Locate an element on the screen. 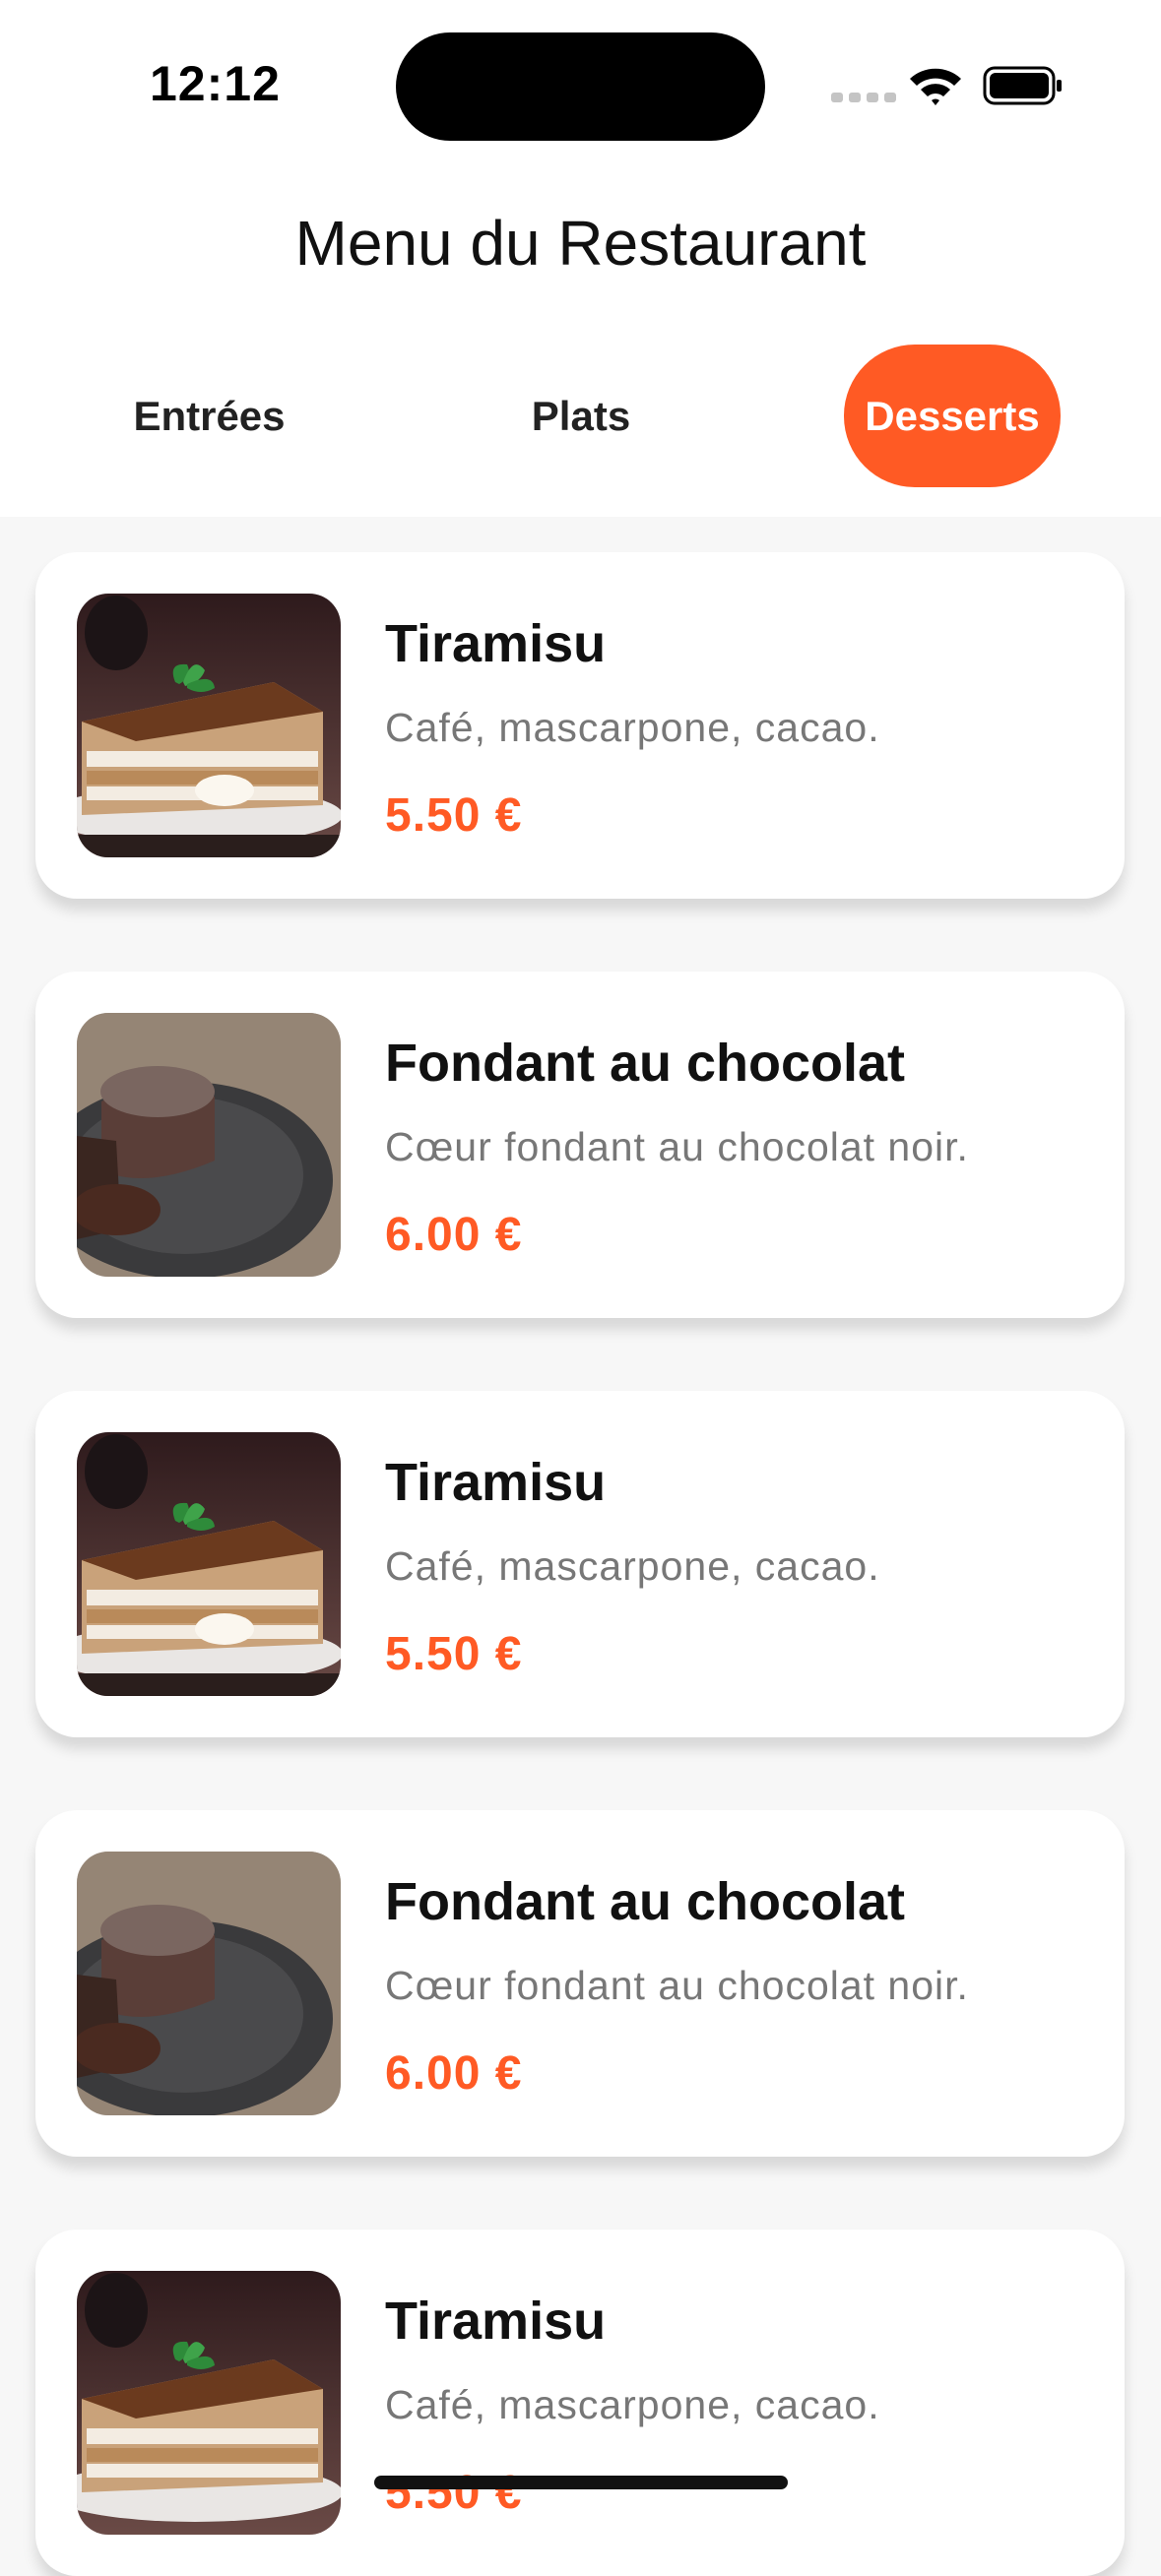 The width and height of the screenshot is (1161, 2576). category-tabs: Entrées Plats Desserts is located at coordinates (580, 416).